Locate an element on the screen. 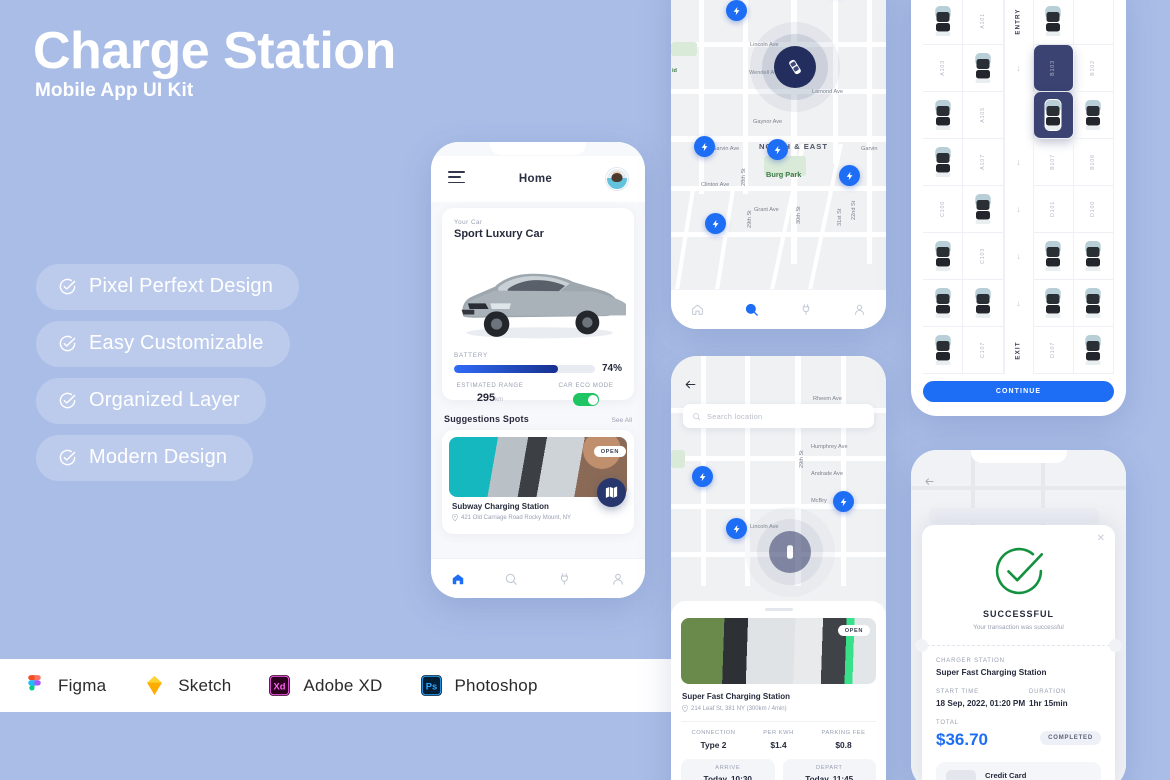 Image resolution: width=1170 pixels, height=780 pixels. parking-slot: A105 is located at coordinates (983, 115).